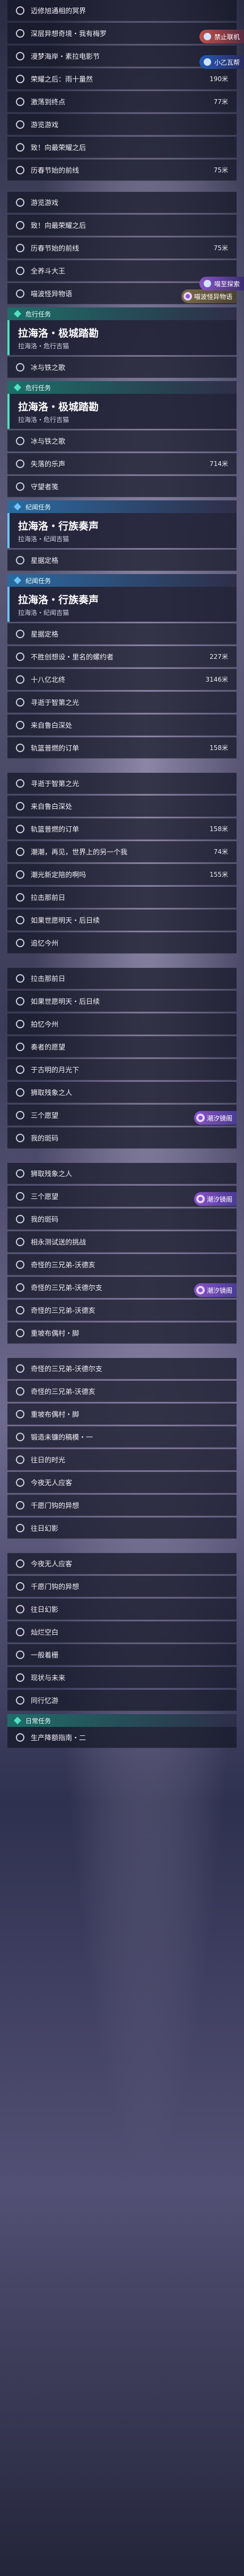 This screenshot has width=244, height=2576. What do you see at coordinates (122, 1024) in the screenshot?
I see `quest-row: 拍忆今州` at bounding box center [122, 1024].